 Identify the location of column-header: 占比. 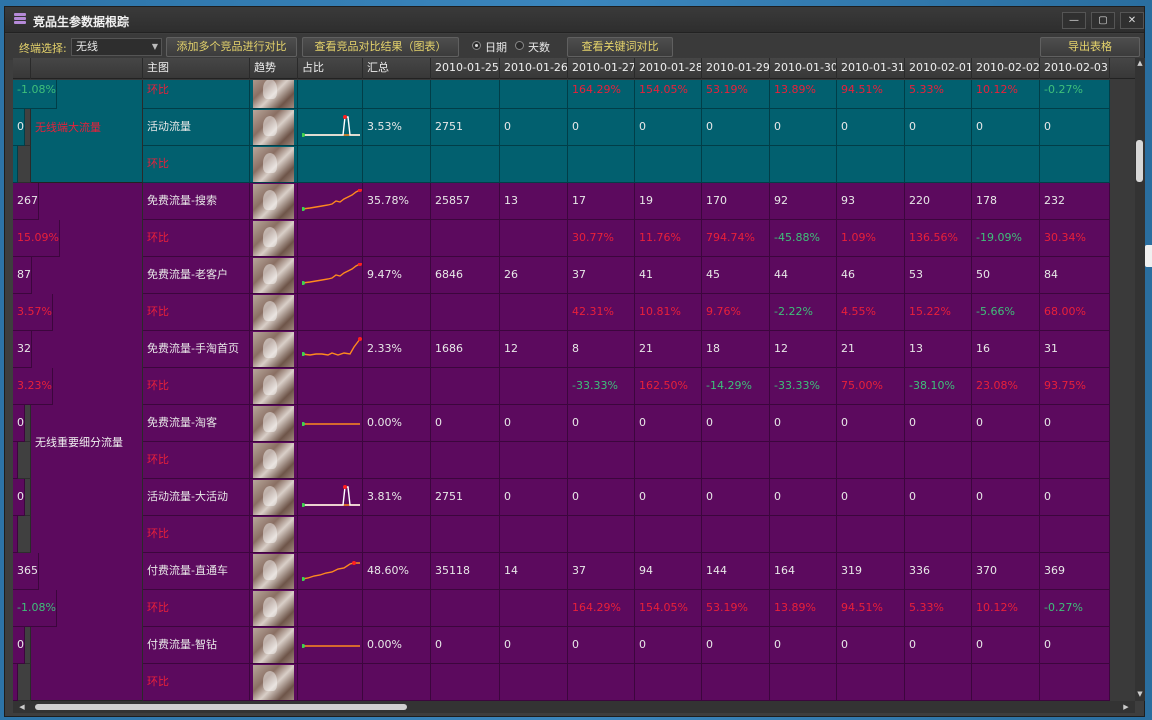
(330, 68).